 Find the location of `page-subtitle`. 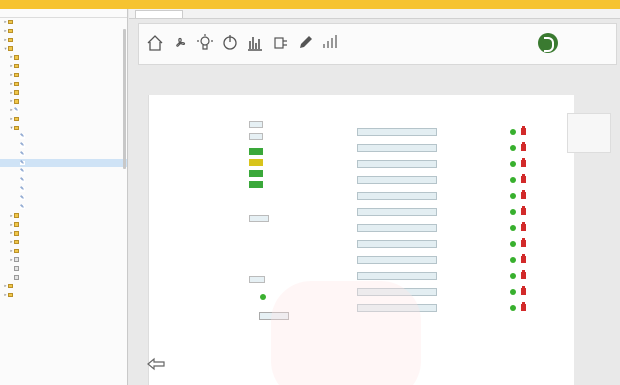

page-subtitle is located at coordinates (154, 86).